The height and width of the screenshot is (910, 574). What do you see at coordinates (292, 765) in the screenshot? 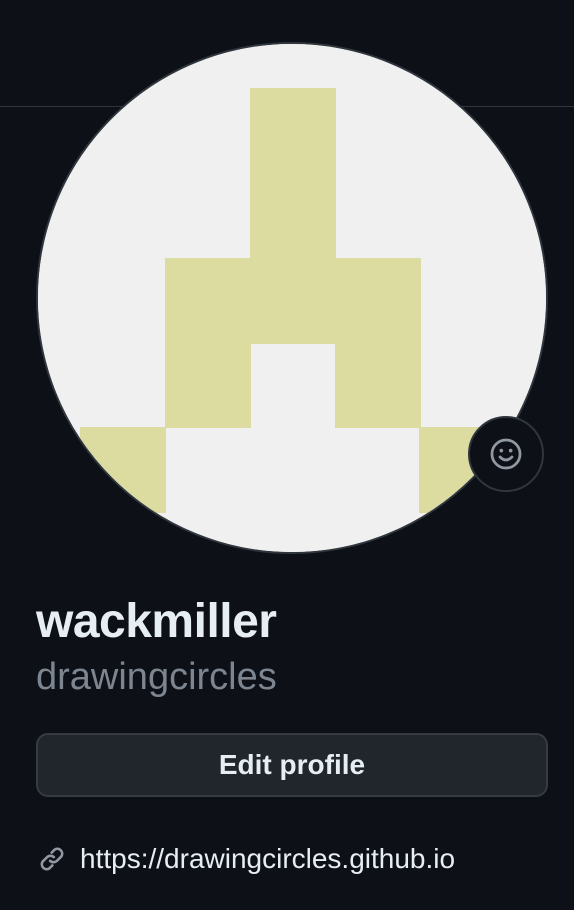
I see `edit-profile-button: Edit profile` at bounding box center [292, 765].